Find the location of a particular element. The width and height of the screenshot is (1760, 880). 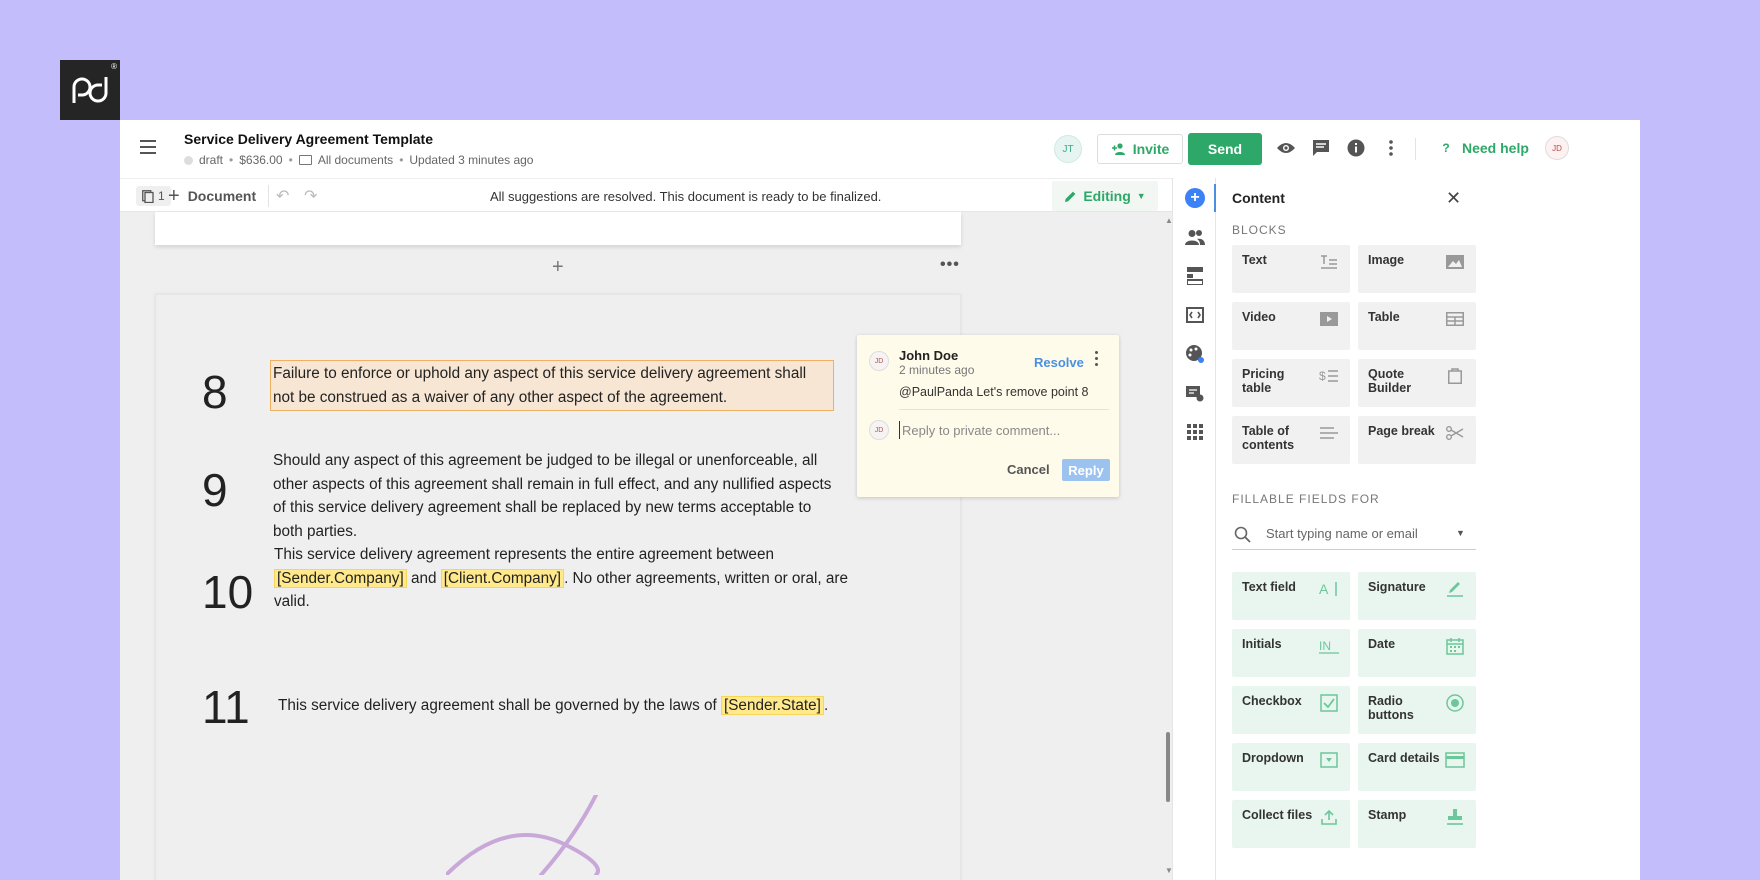

scrollbar-thumb is located at coordinates (1168, 767).